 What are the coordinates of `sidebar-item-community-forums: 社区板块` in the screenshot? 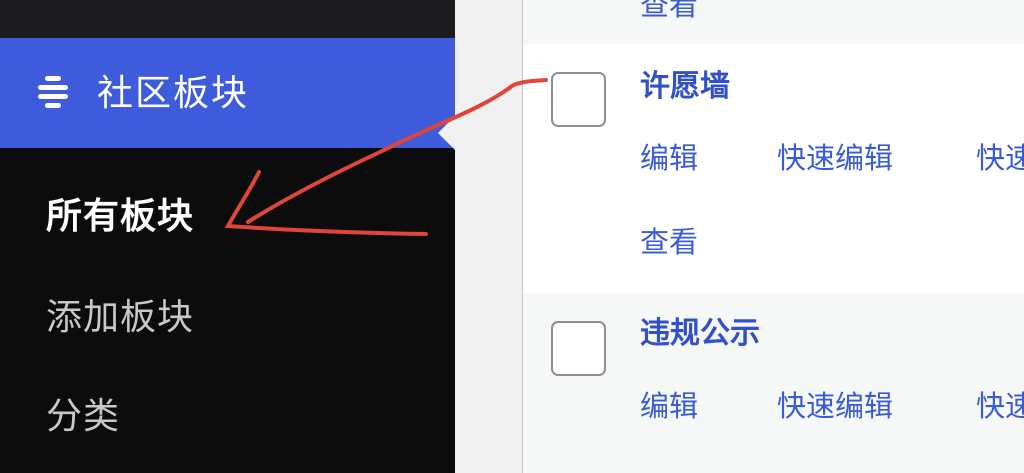 It's located at (227, 94).